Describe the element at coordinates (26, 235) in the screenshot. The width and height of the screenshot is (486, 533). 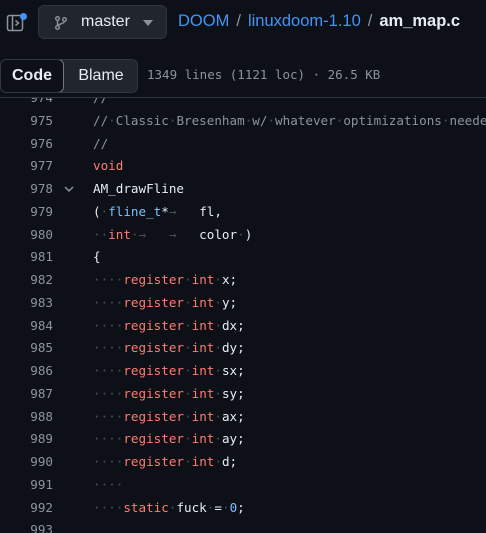
I see `line-number: 980` at that location.